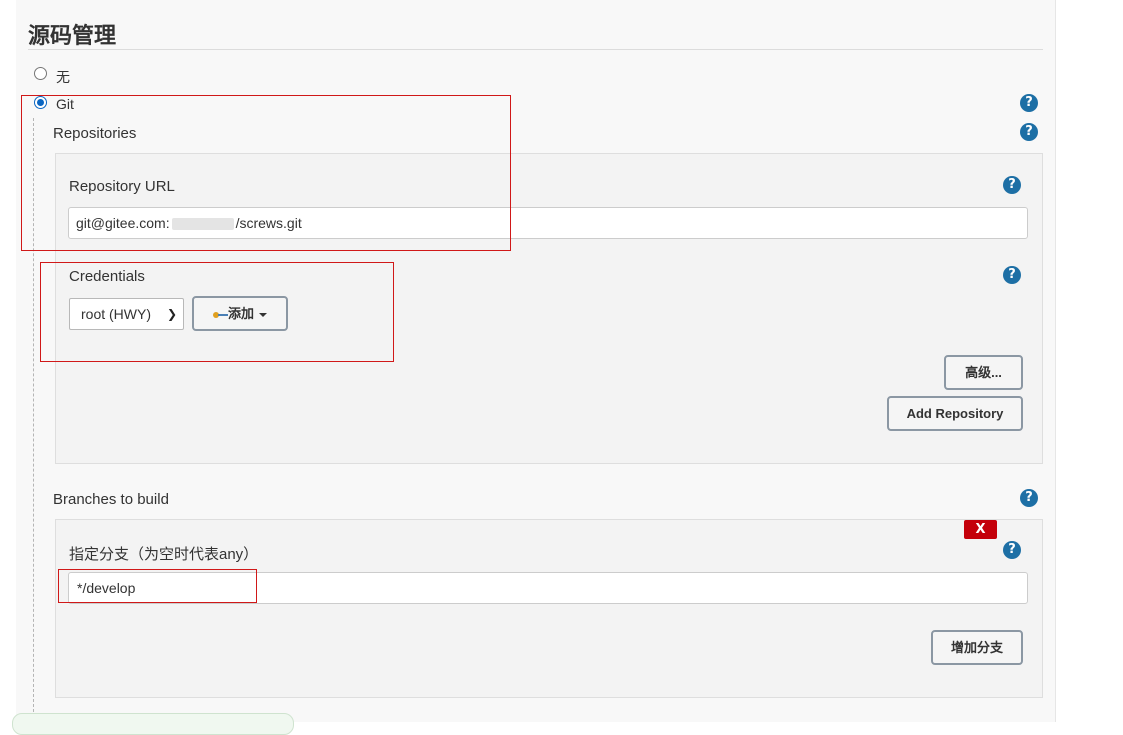  Describe the element at coordinates (63, 77) in the screenshot. I see `scm-none-label: 无` at that location.